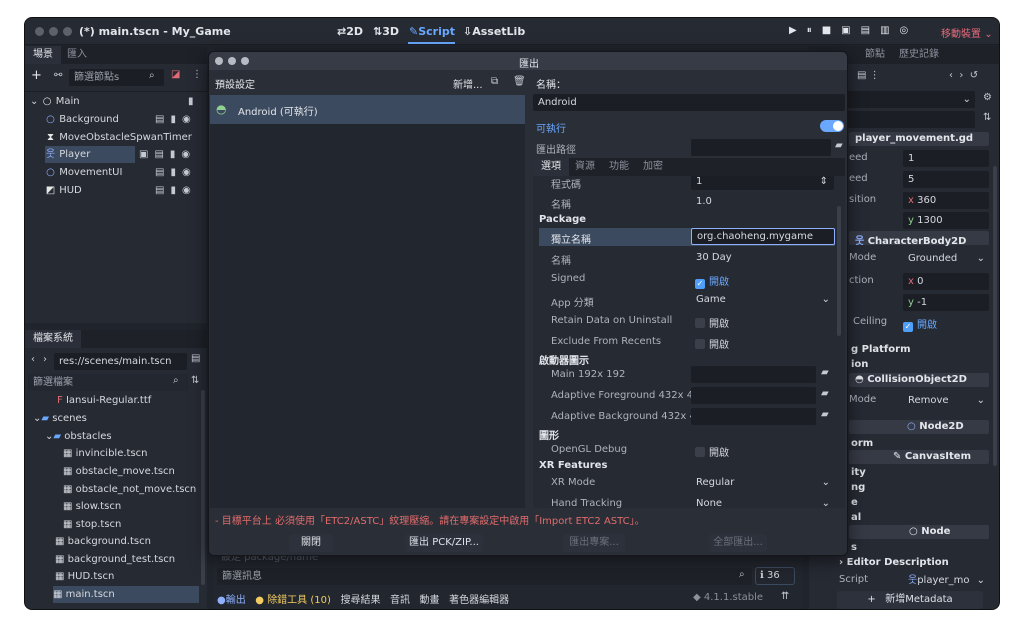  Describe the element at coordinates (549, 434) in the screenshot. I see `graphics-header: 圖形` at that location.